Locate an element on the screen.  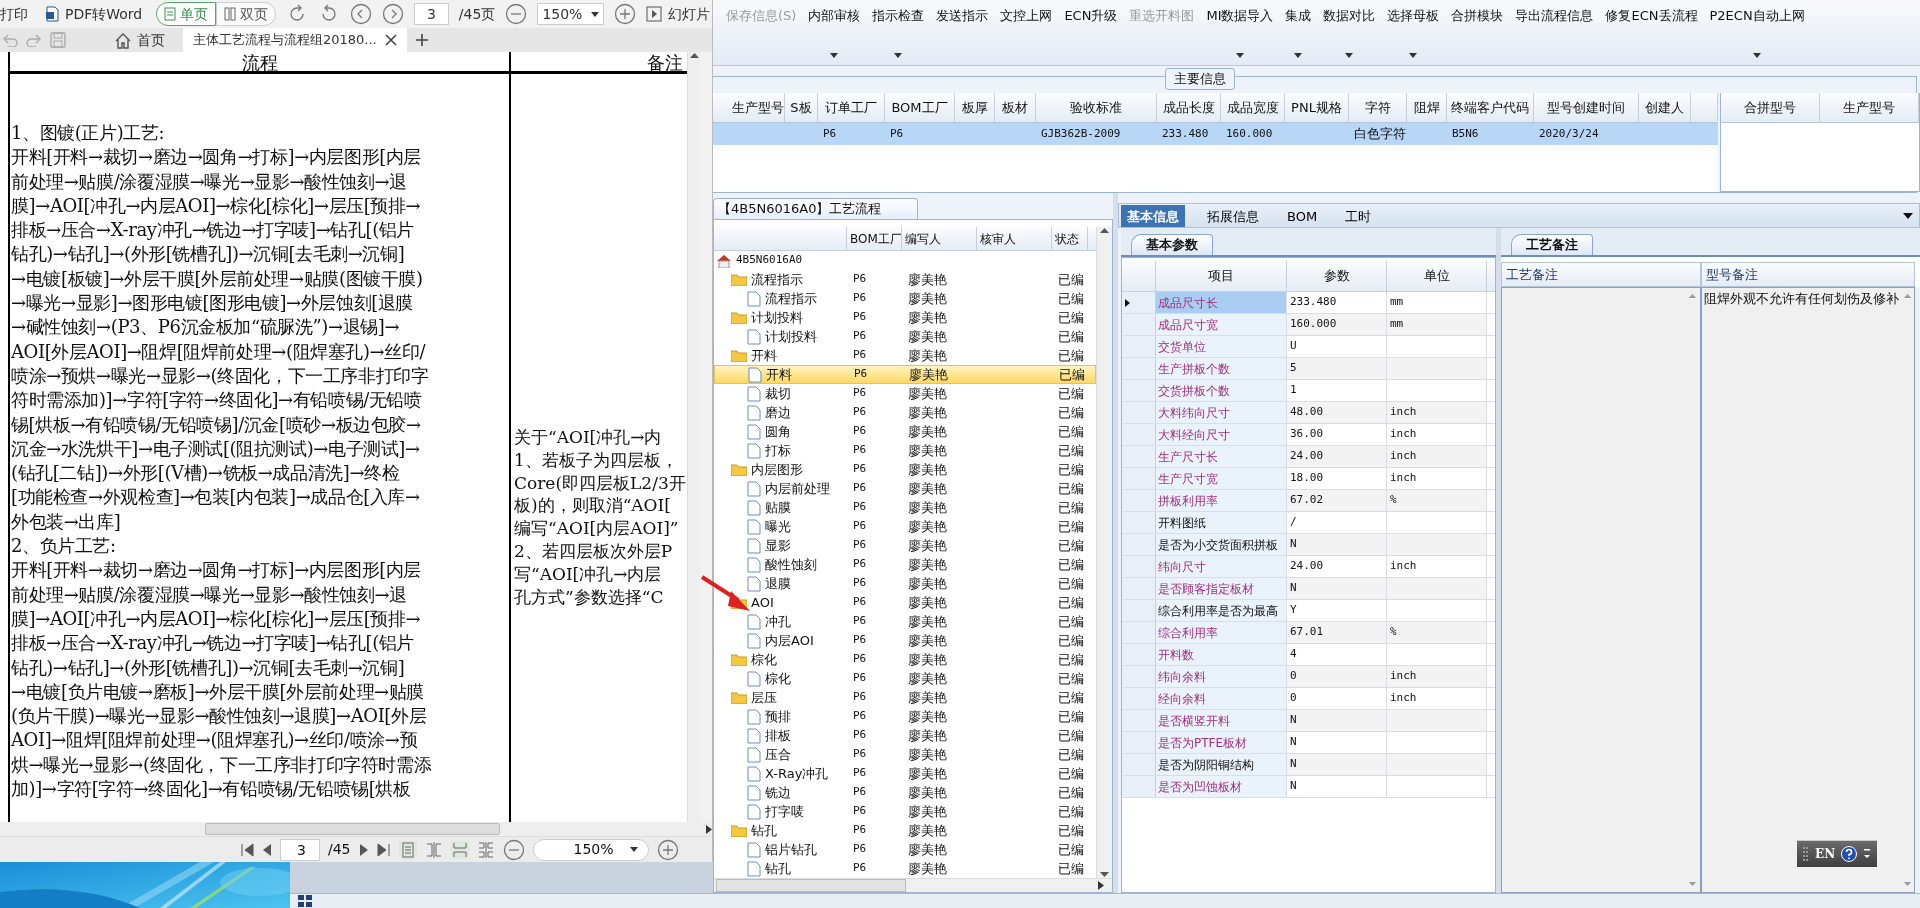
tree-row: 退膜 P6 廖美艳 已编 is located at coordinates (905, 583).